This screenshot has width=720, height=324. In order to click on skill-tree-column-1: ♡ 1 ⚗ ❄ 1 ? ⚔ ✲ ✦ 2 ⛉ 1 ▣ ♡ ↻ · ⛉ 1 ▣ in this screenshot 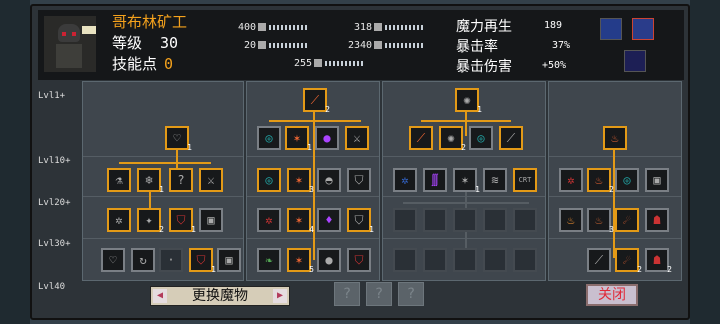, I will do `click(163, 181)`.